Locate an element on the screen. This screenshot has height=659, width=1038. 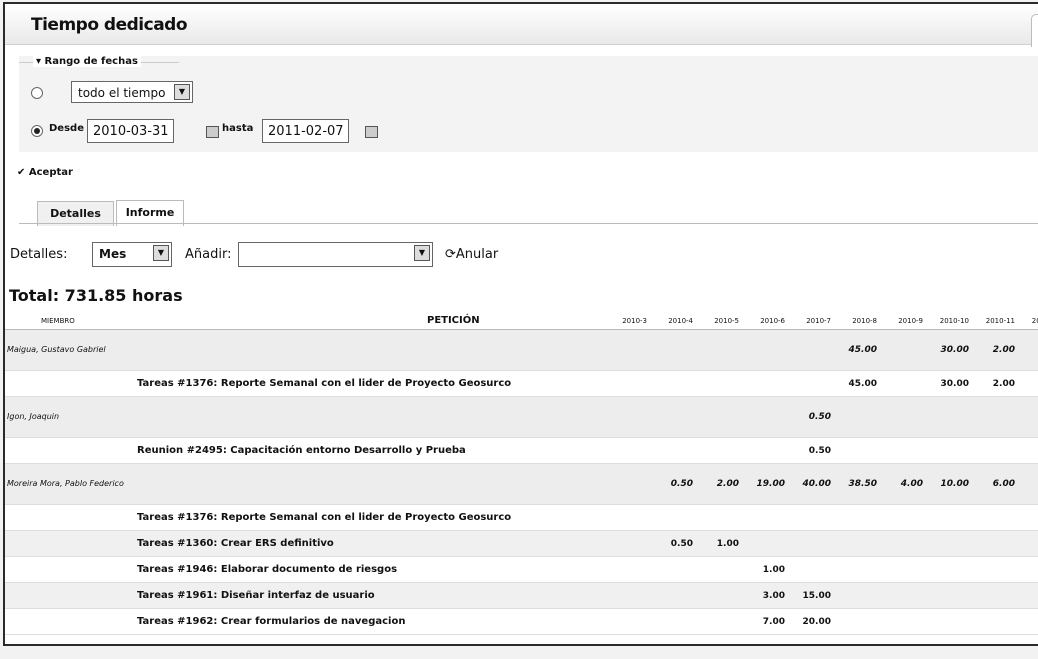
to-date-input: 2011-02-07 is located at coordinates (305, 131).